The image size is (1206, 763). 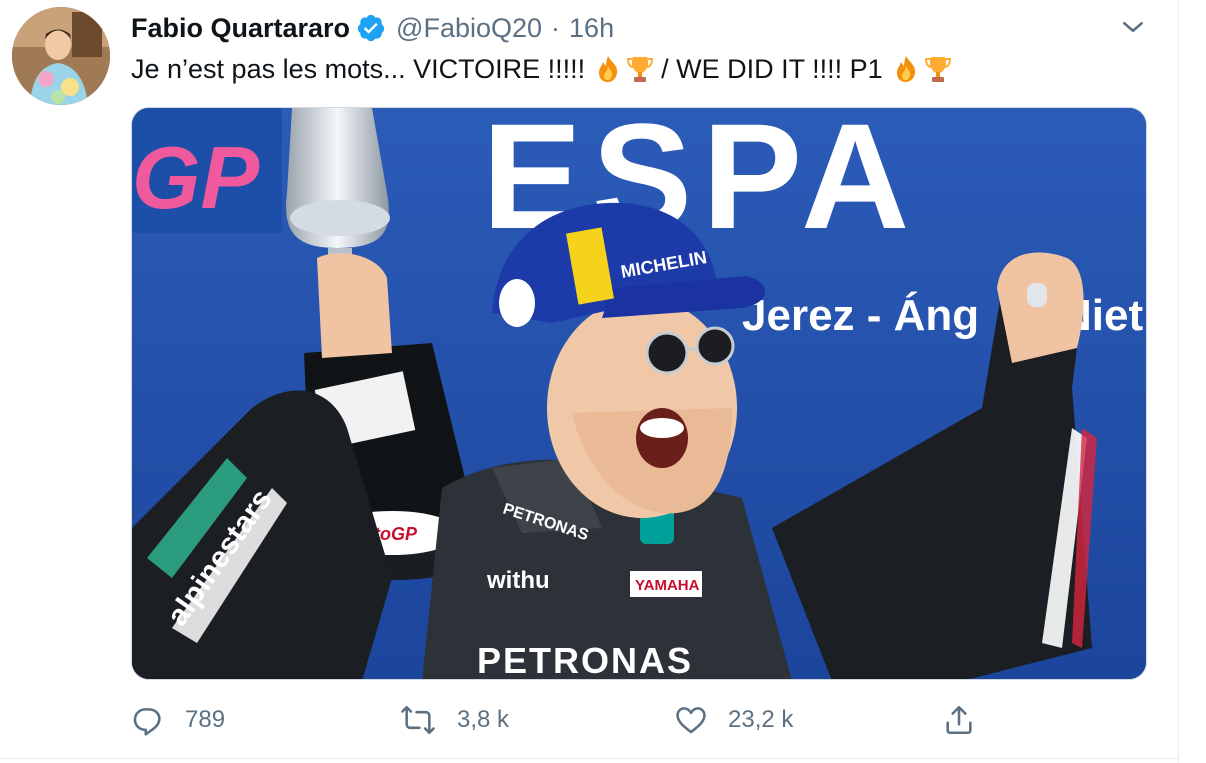 What do you see at coordinates (591, 28) in the screenshot?
I see `tweet-timestamp: 16h` at bounding box center [591, 28].